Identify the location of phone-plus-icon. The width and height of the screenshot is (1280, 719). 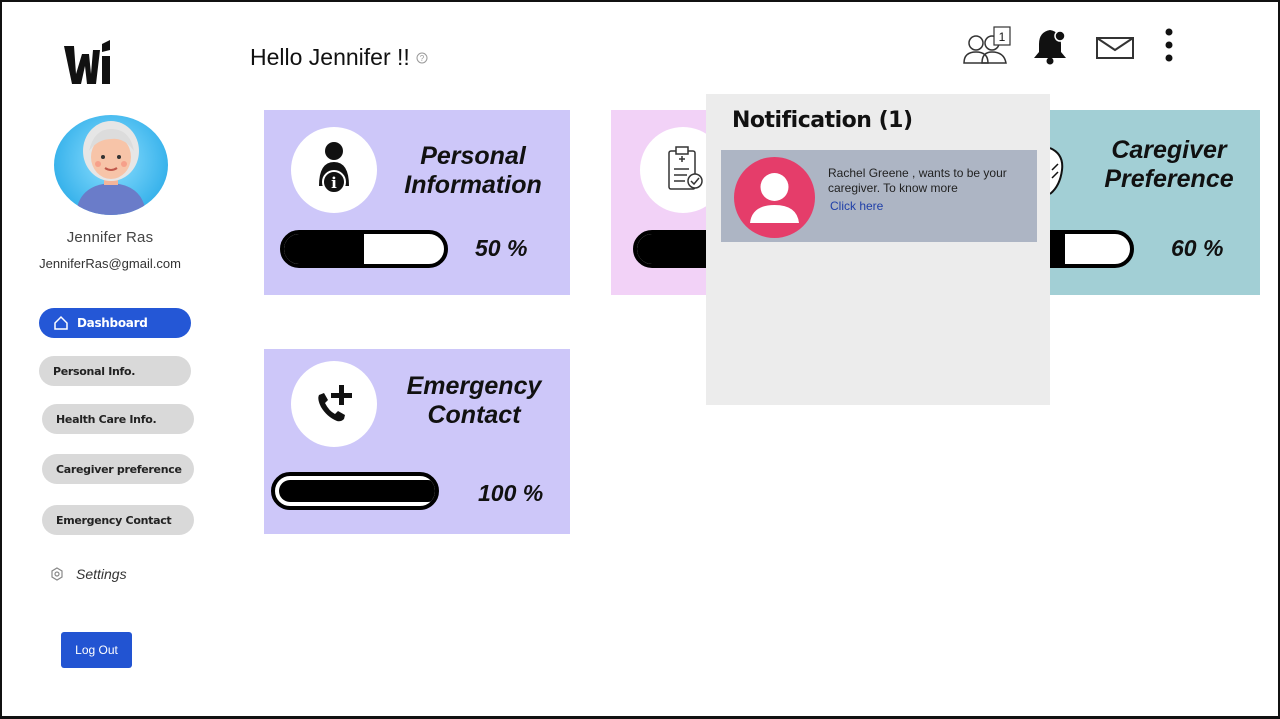
(335, 403).